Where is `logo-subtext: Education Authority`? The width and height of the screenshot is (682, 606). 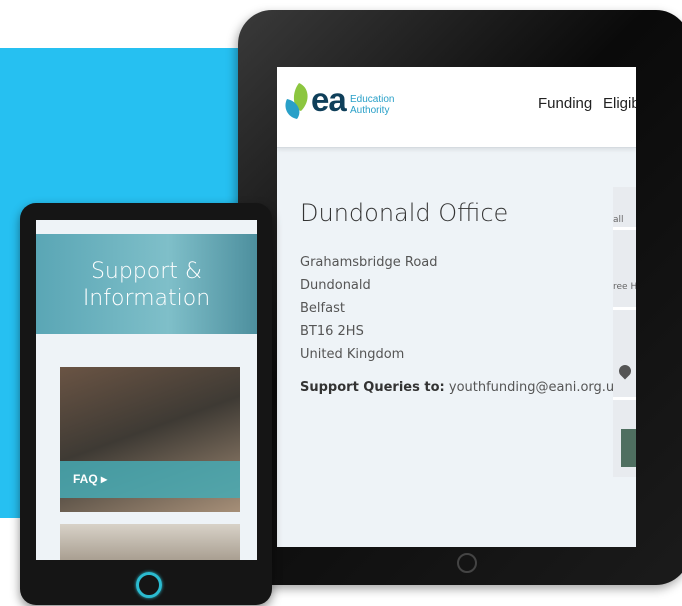
logo-subtext: Education Authority is located at coordinates (372, 105).